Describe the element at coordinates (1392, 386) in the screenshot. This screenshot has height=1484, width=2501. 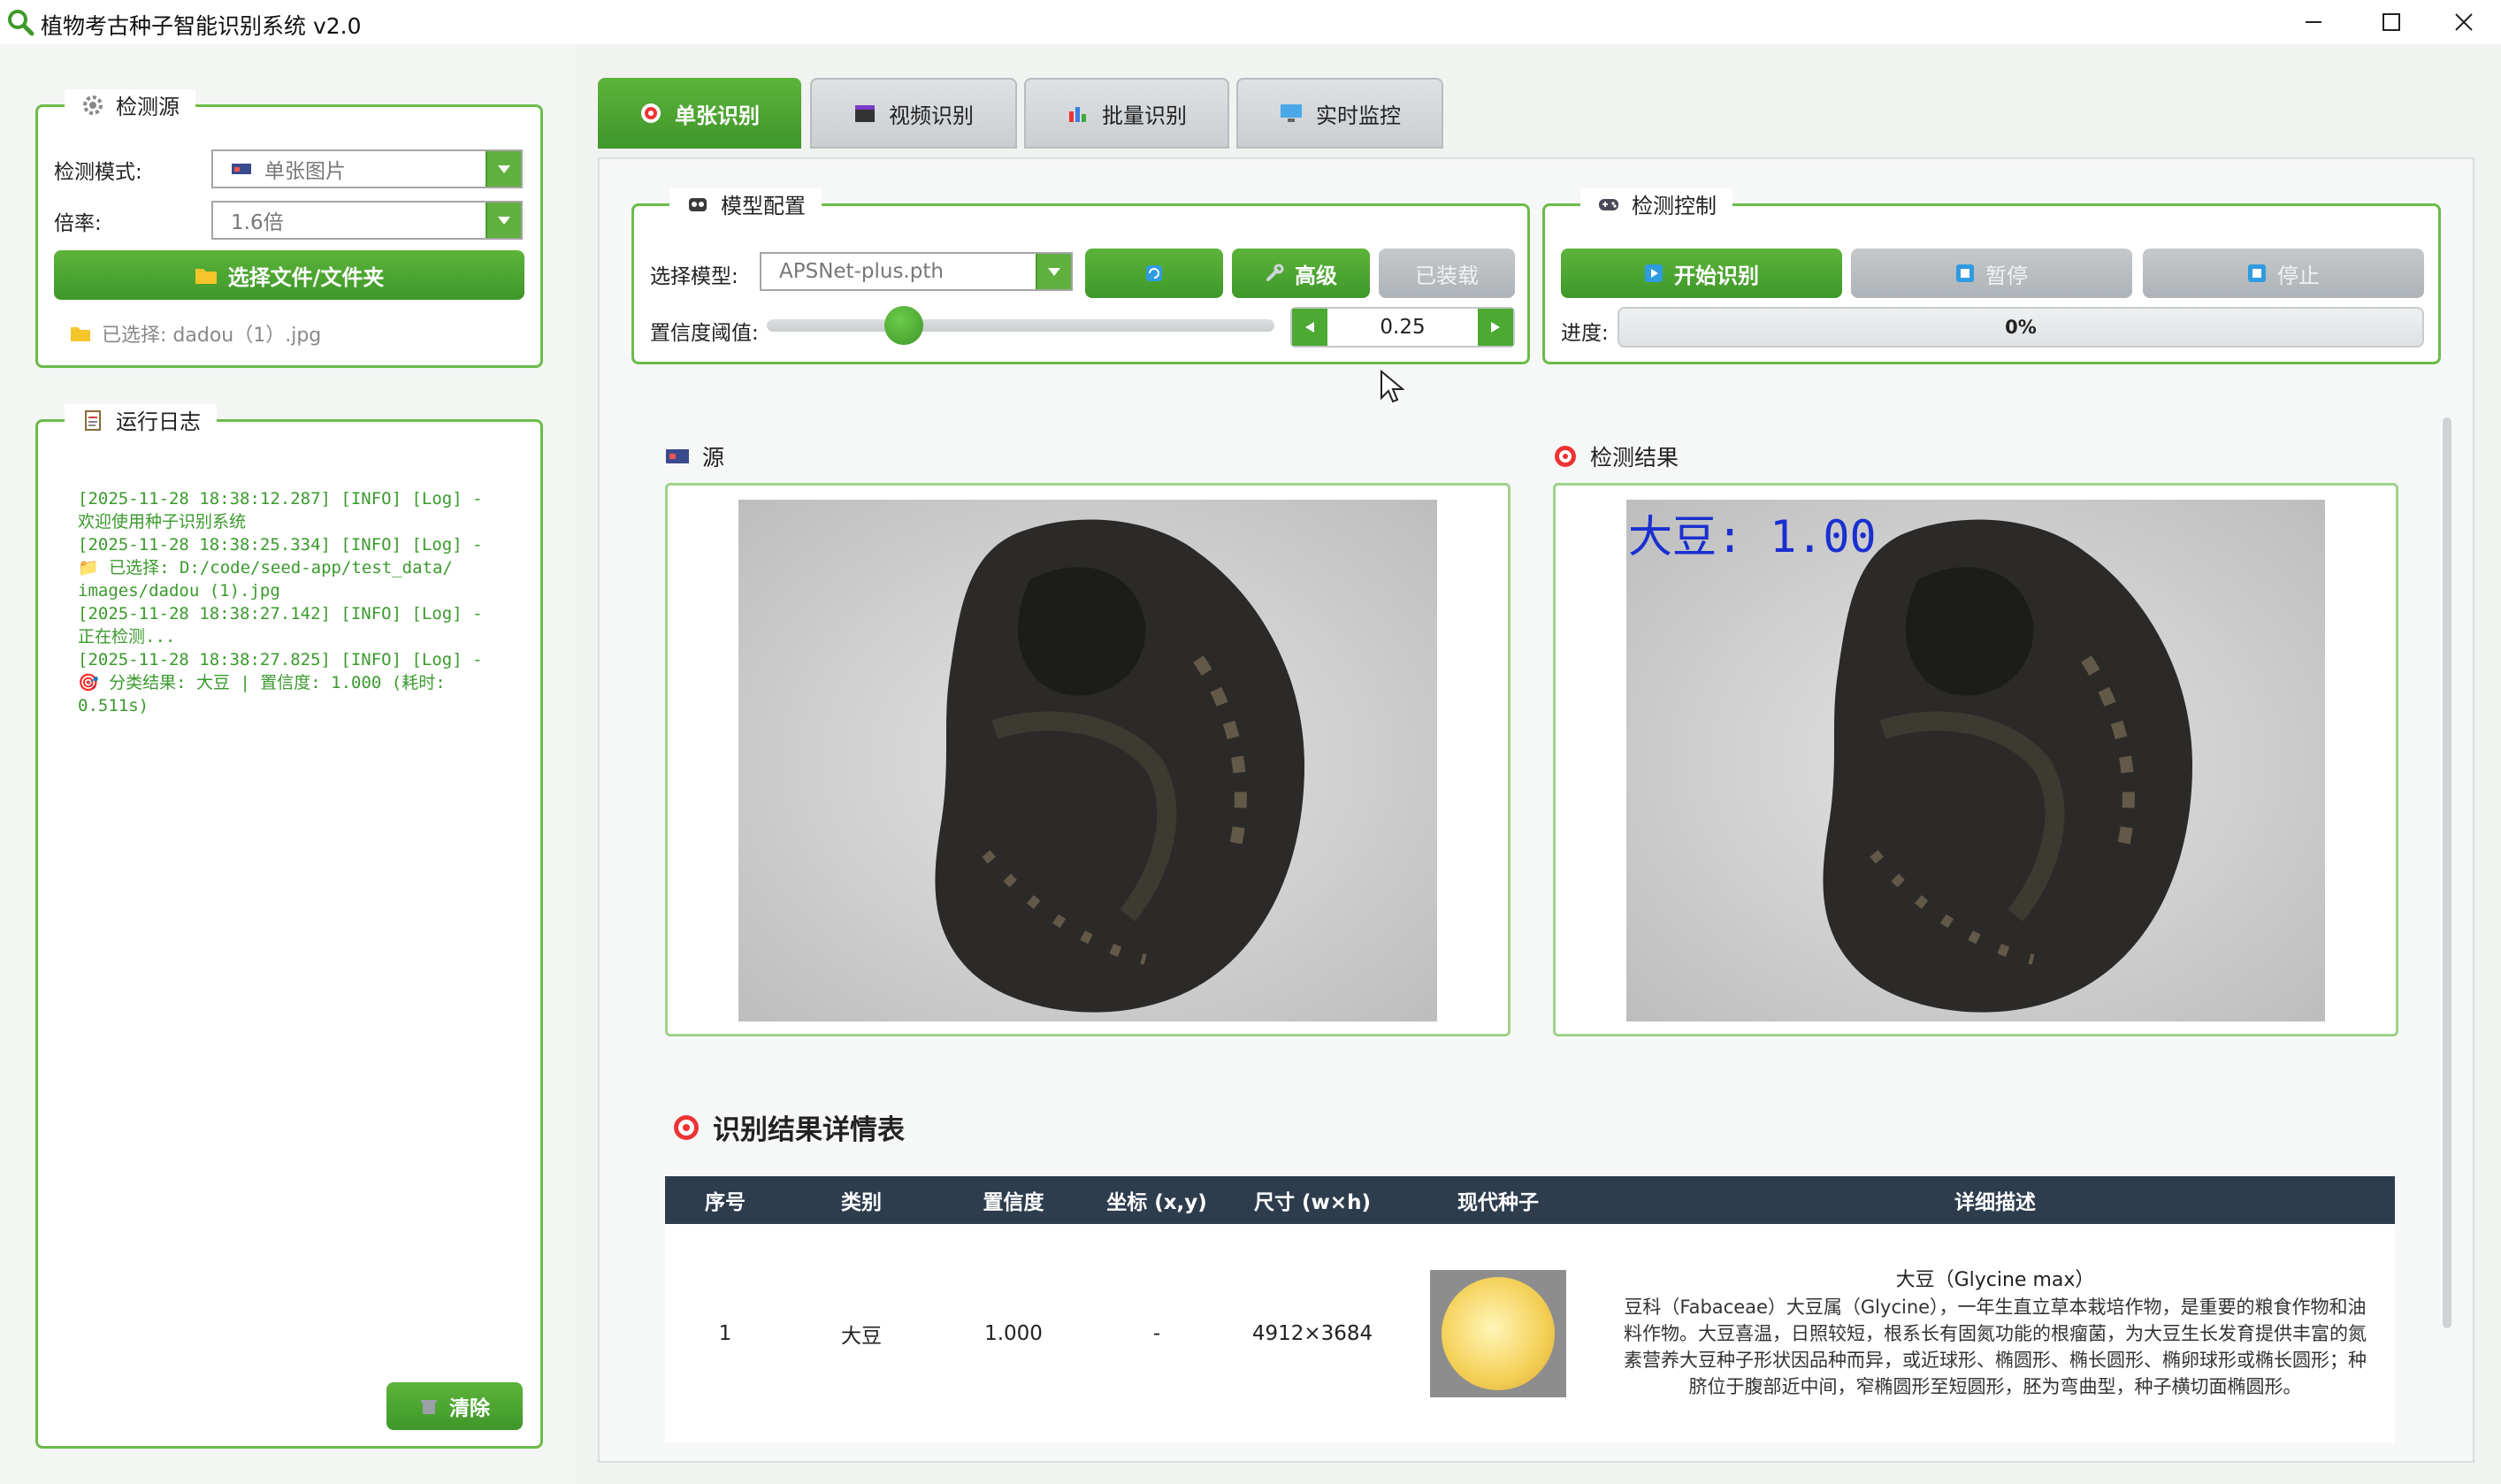
I see `mouse-cursor-icon` at that location.